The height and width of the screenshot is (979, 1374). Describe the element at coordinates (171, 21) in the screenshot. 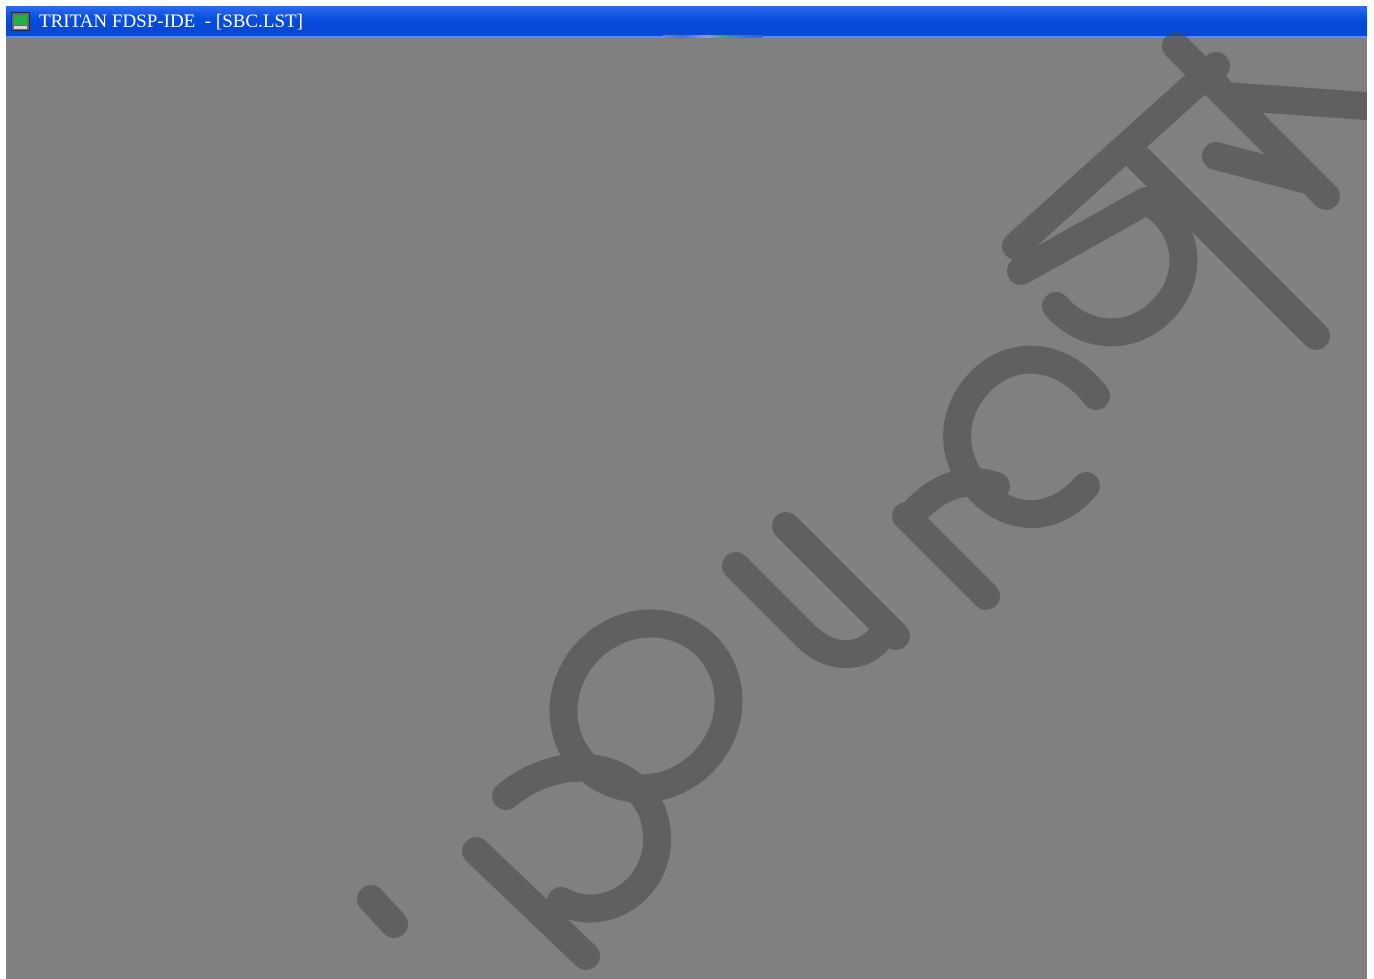

I see `window-title: TRITAN FDSP-IDE - [SBC.LST]` at that location.